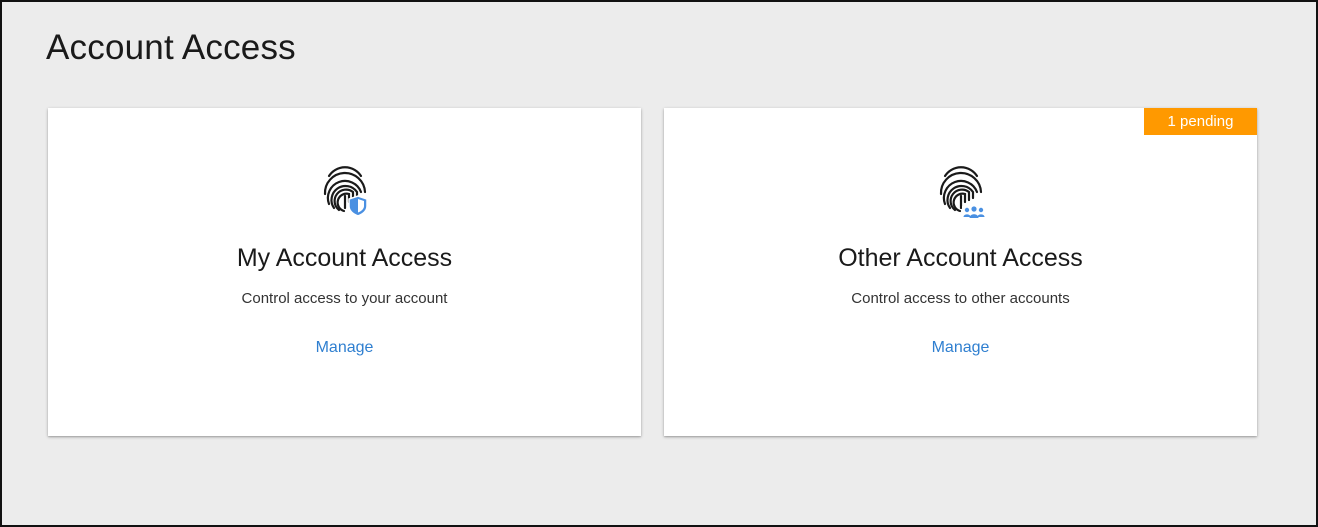 The height and width of the screenshot is (527, 1318). What do you see at coordinates (961, 192) in the screenshot?
I see `fingerprint-people-icon` at bounding box center [961, 192].